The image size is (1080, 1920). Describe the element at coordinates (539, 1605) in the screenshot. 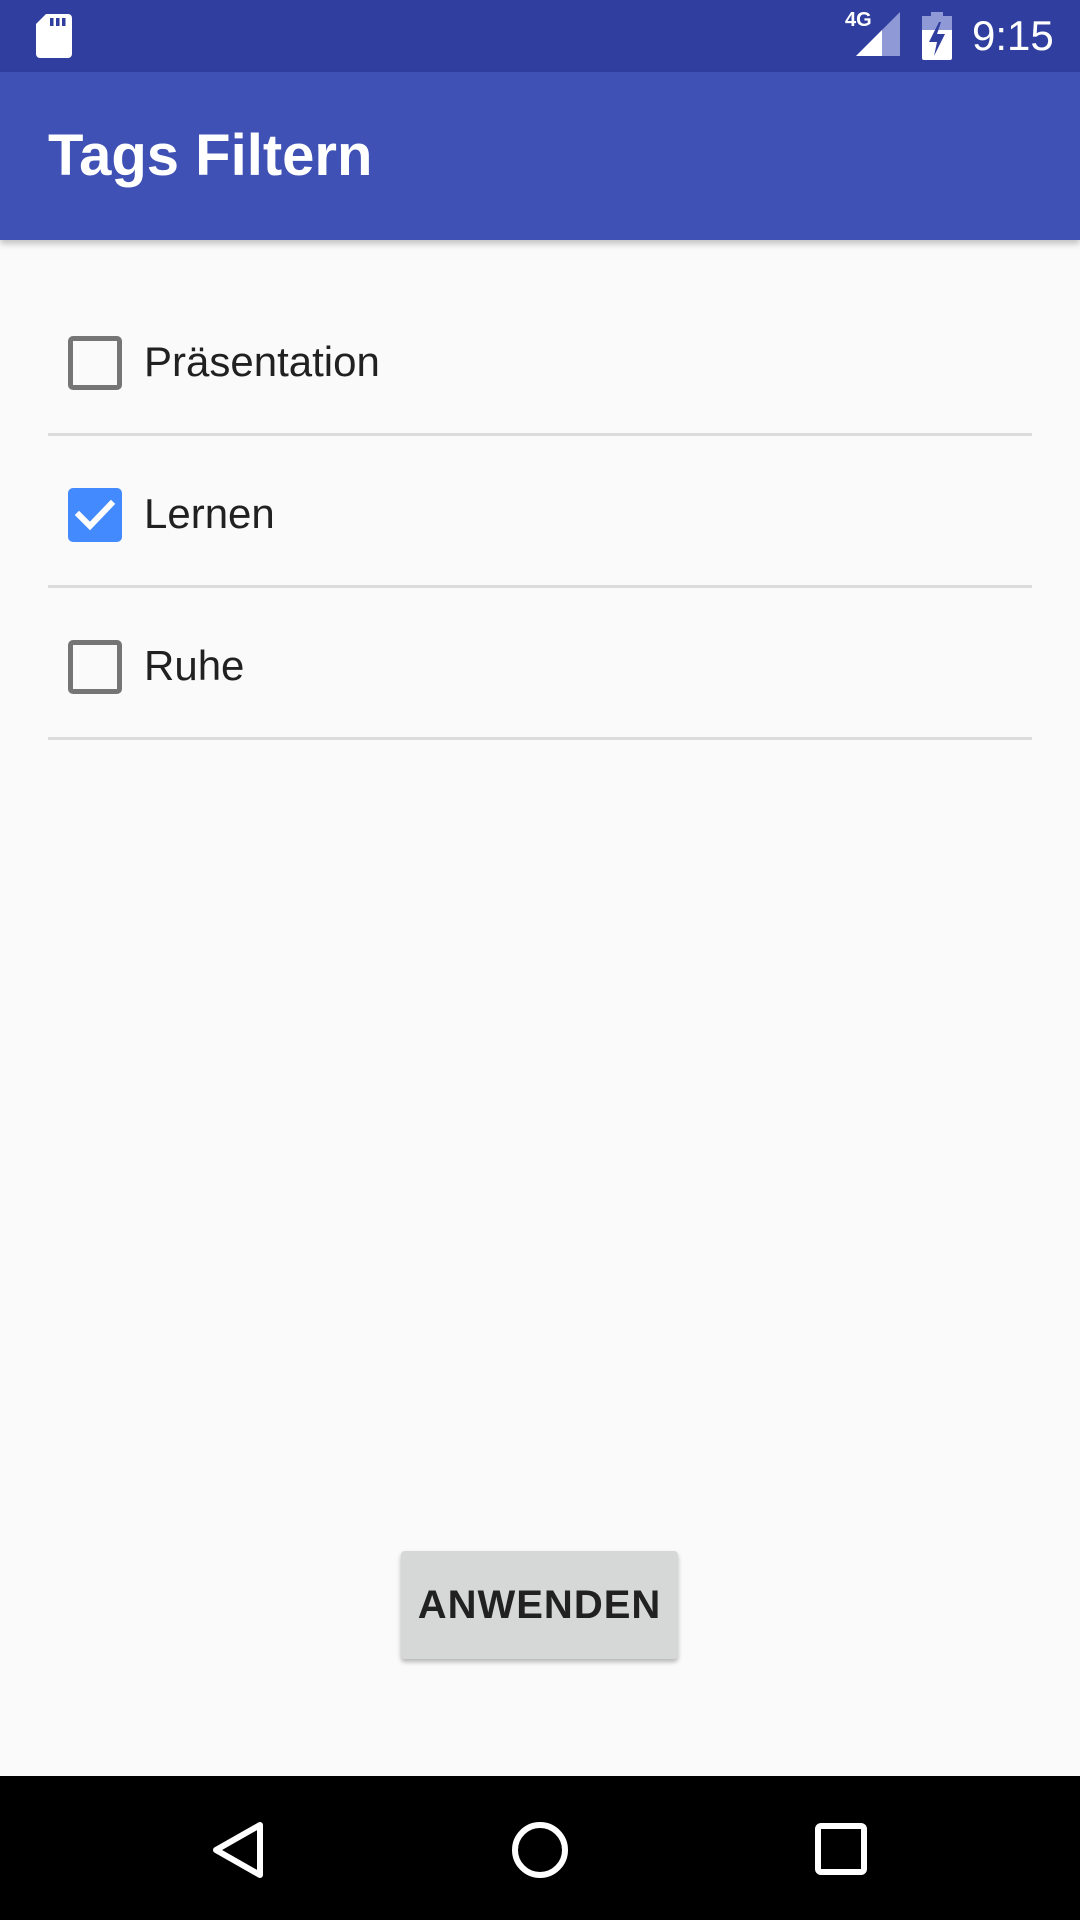

I see `apply-button: ANWENDEN` at that location.